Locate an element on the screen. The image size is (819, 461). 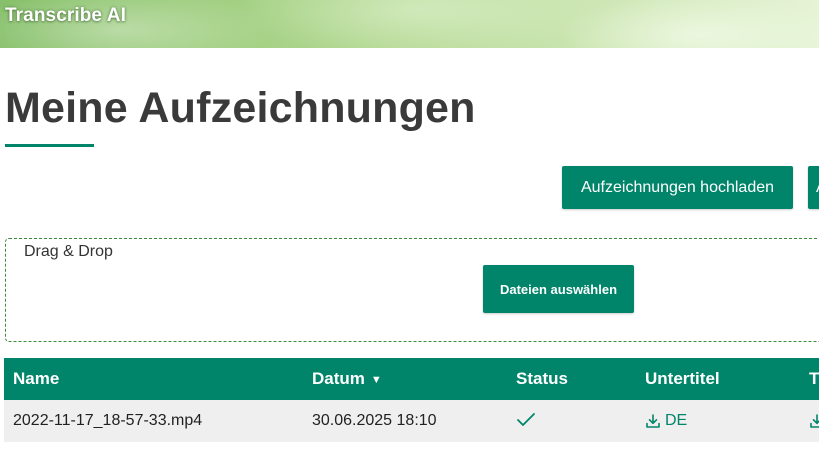
brand-logo: Transcribe AI is located at coordinates (65, 16).